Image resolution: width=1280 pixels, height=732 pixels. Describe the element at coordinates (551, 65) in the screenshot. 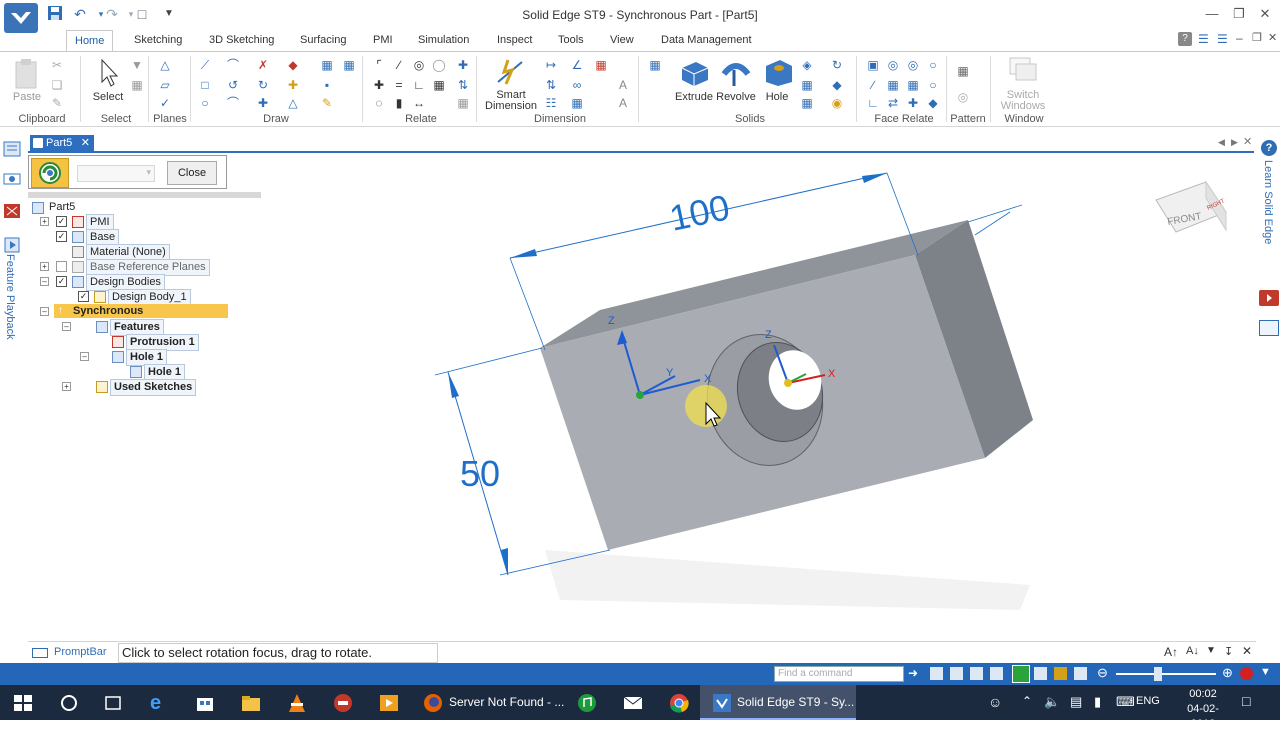

I see `distance-between-icon: ↦` at that location.